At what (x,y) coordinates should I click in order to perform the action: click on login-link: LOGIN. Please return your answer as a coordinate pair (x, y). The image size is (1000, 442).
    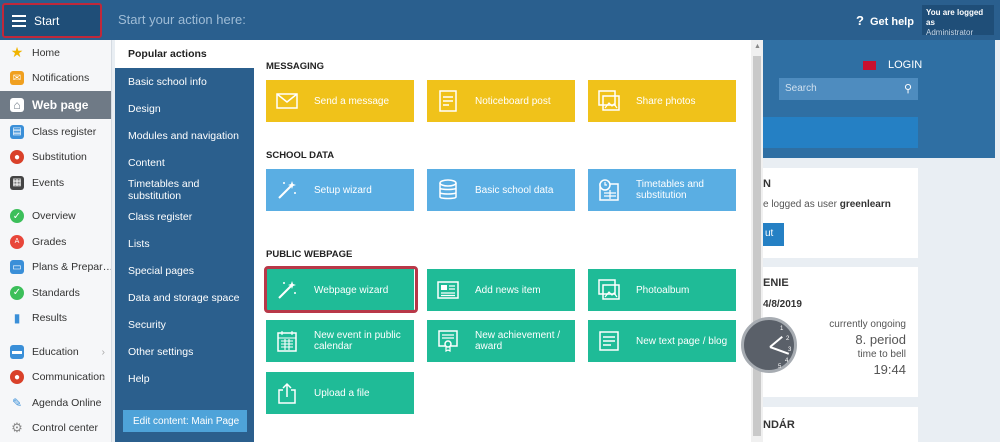
    Looking at the image, I should click on (892, 65).